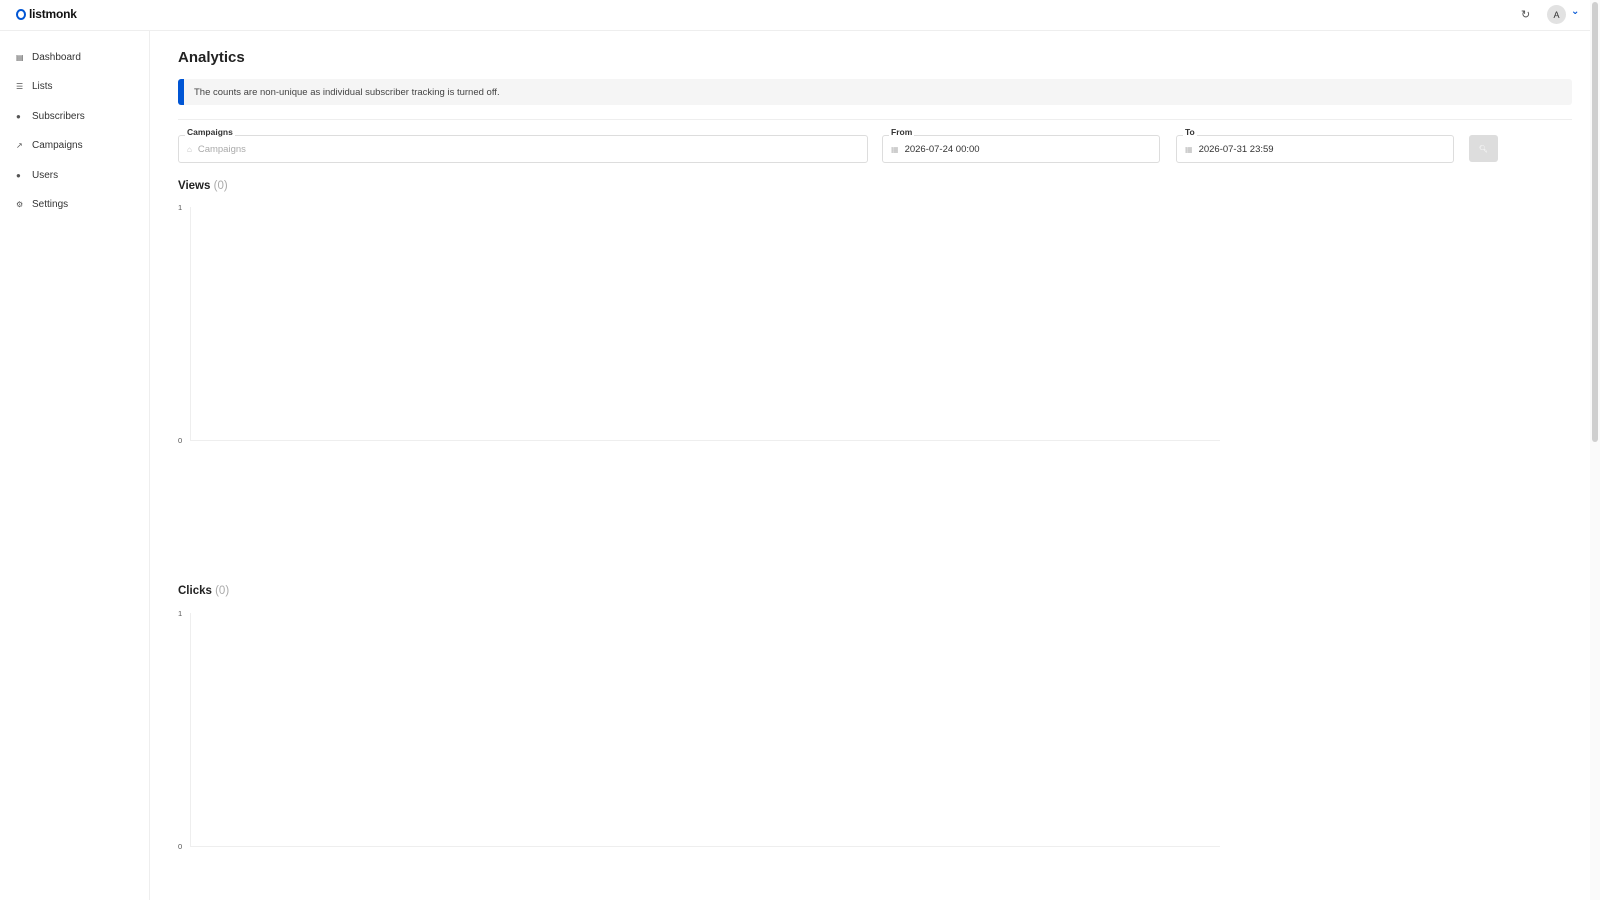  I want to click on divider, so click(875, 119).